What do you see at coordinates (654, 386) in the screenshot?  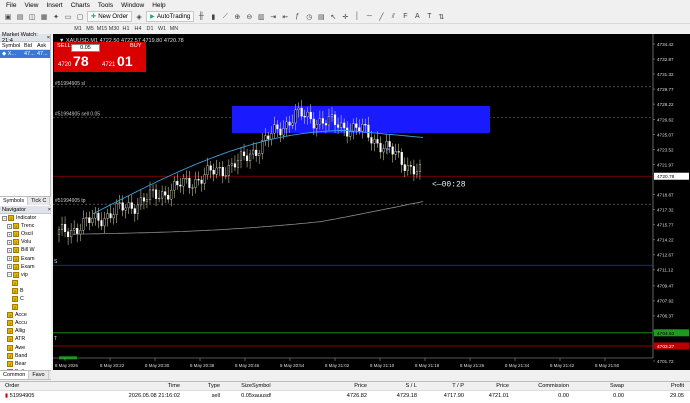 I see `orders-col-header: Profit` at bounding box center [654, 386].